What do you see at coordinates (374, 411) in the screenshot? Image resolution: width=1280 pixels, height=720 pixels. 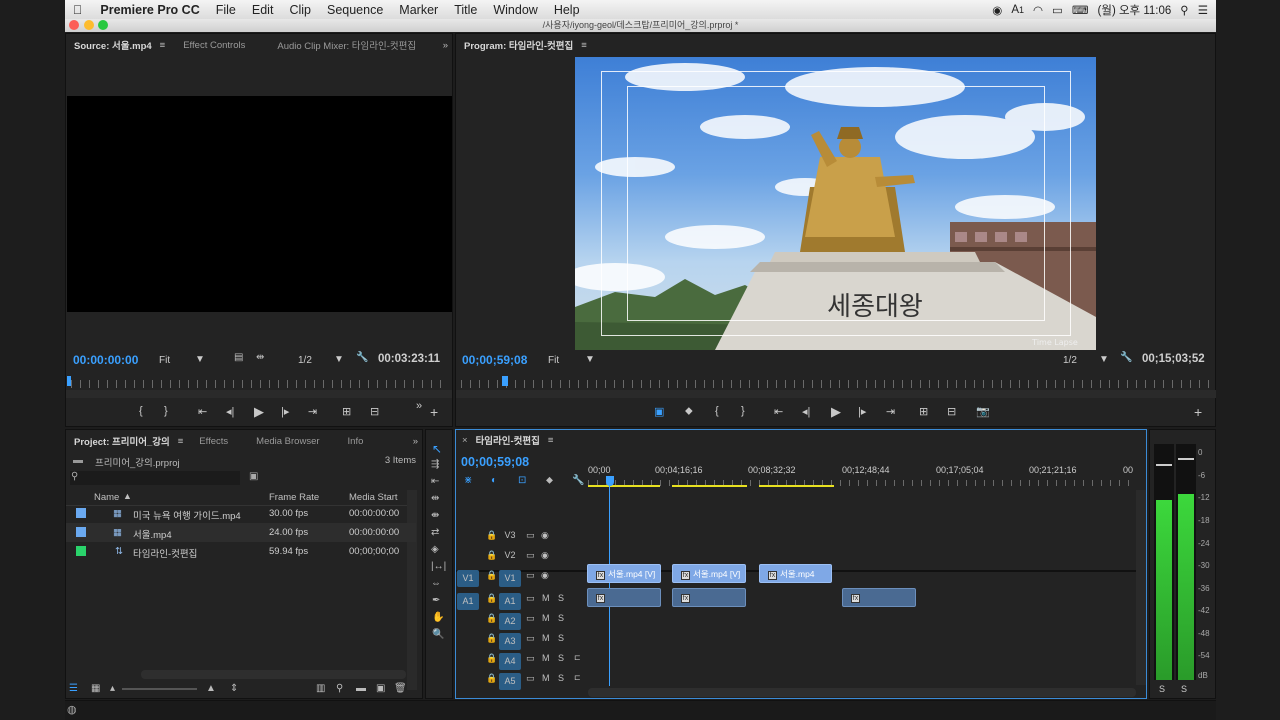 I see `source-overwrite-icon: ⊟` at bounding box center [374, 411].